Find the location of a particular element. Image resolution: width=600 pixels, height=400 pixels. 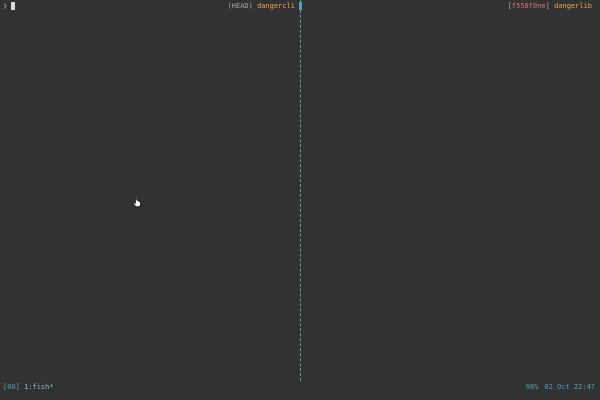

git-status-right: [f558f0ne] dangerlib is located at coordinates (550, 6).